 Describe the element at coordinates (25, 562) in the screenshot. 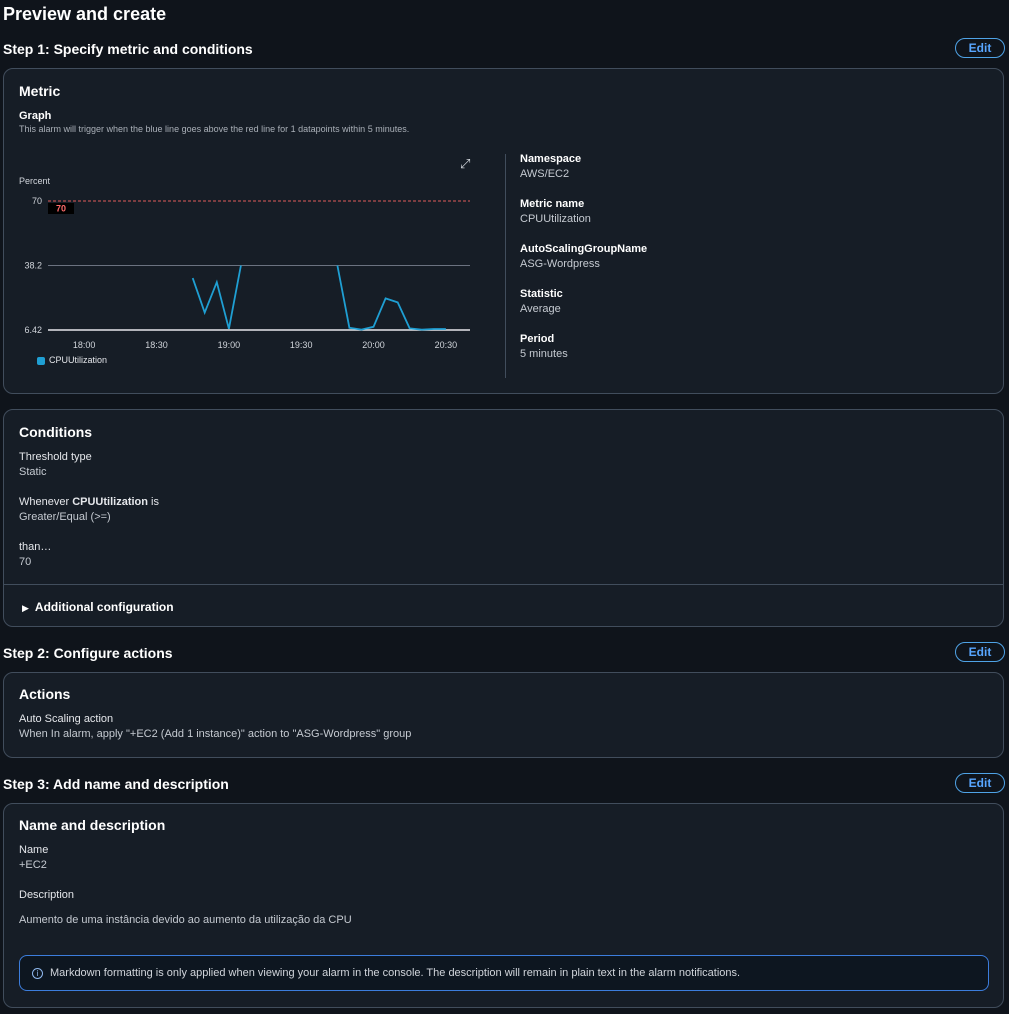

I see `than-value: 70` at that location.